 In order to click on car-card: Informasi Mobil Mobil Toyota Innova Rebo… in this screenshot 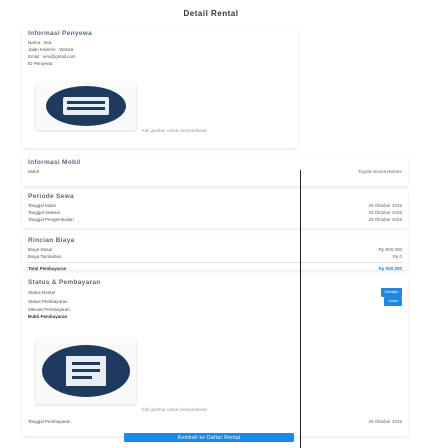, I will do `click(215, 171)`.